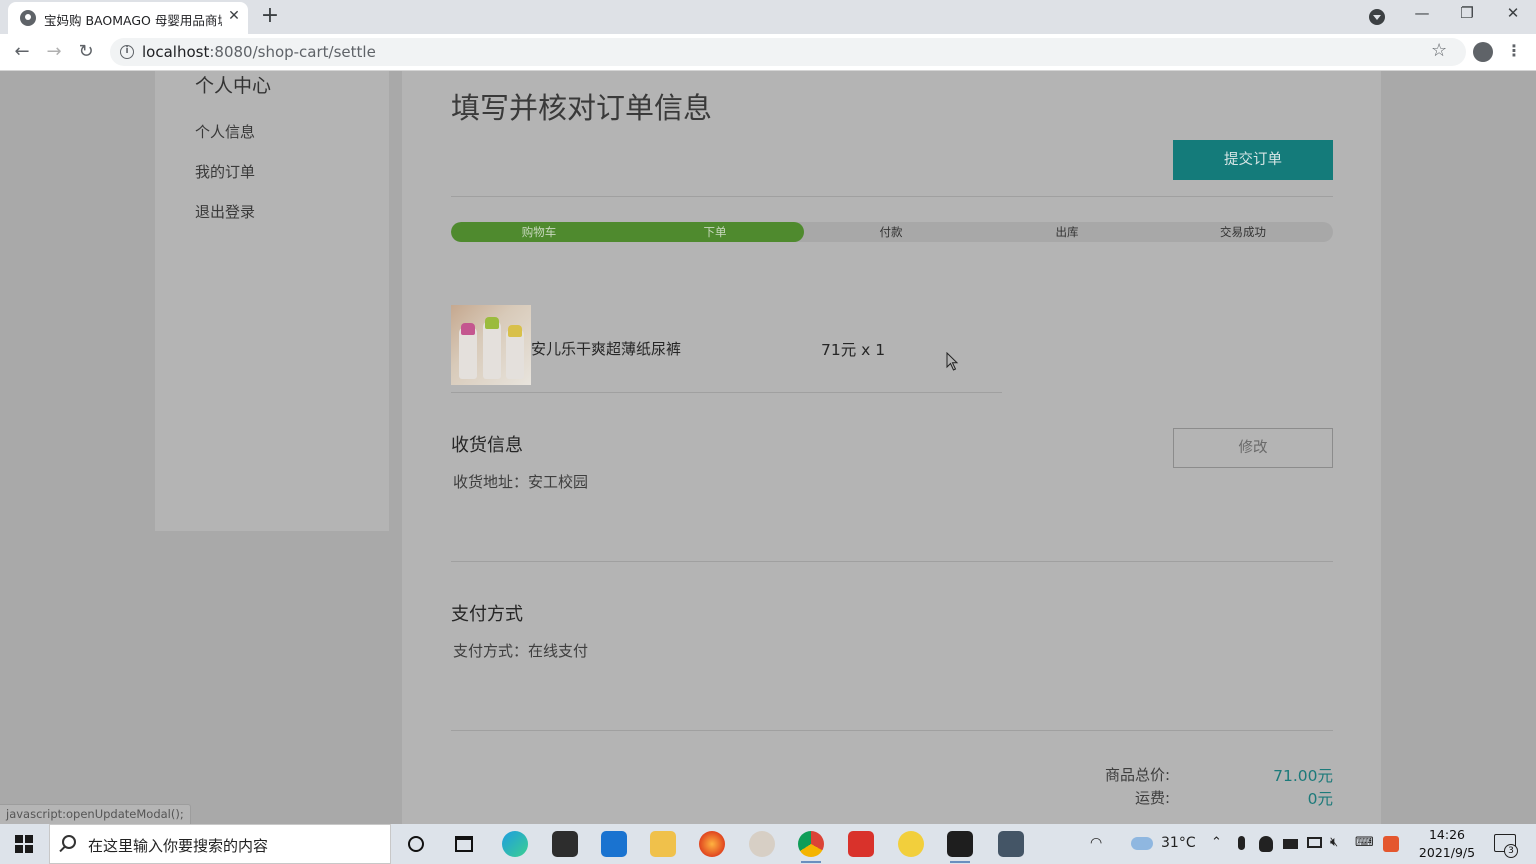 This screenshot has width=1536, height=864. I want to click on sidebar-title: 个人中心, so click(233, 86).